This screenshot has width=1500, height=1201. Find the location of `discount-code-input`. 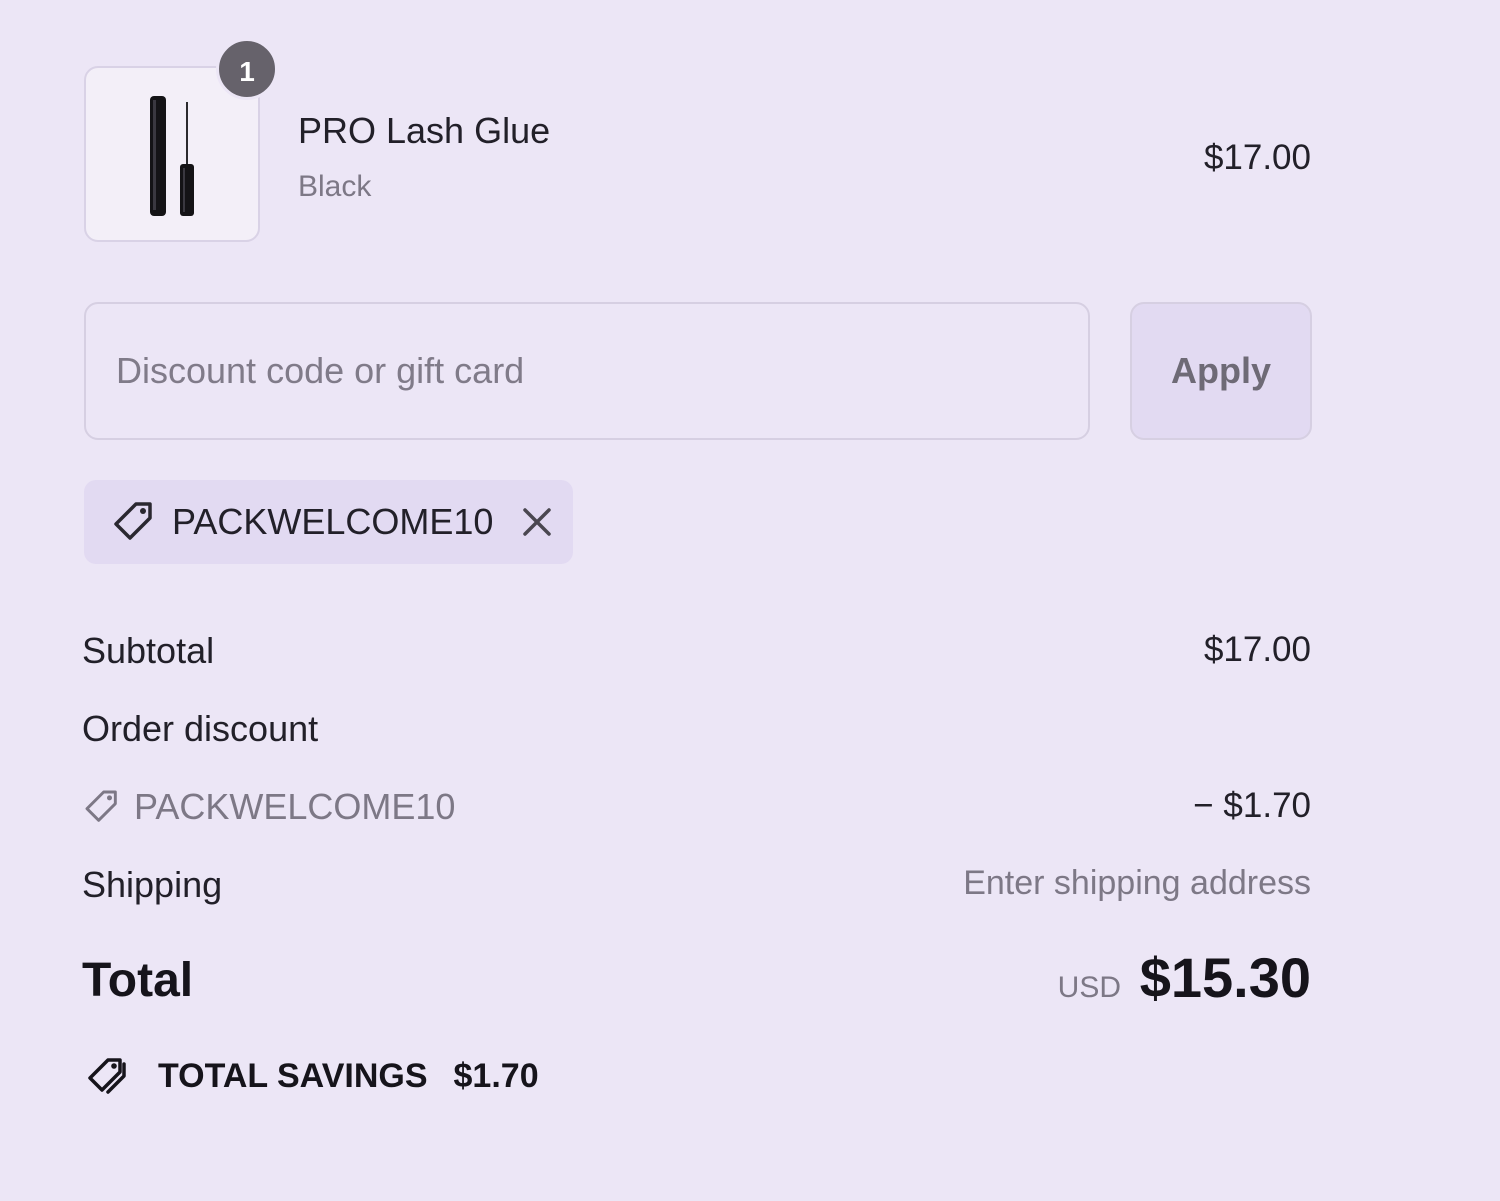

discount-code-input is located at coordinates (587, 371).